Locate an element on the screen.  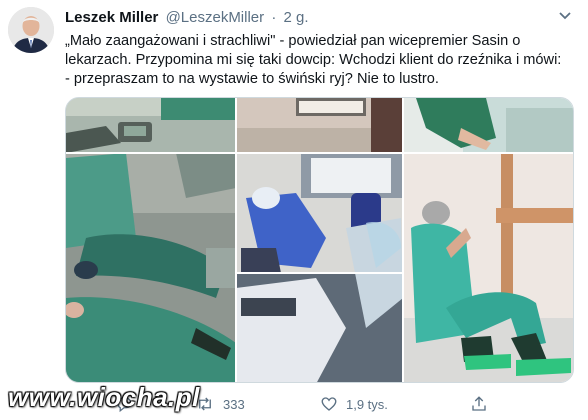
share-button is located at coordinates (483, 404).